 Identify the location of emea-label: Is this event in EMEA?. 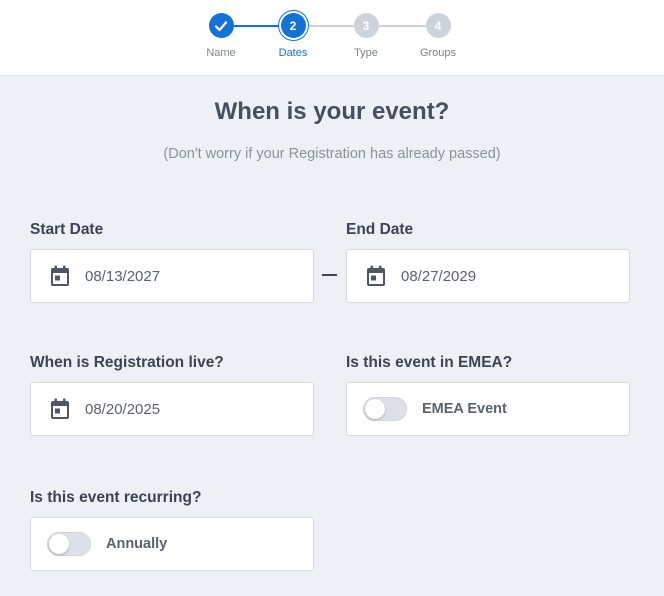
(429, 362).